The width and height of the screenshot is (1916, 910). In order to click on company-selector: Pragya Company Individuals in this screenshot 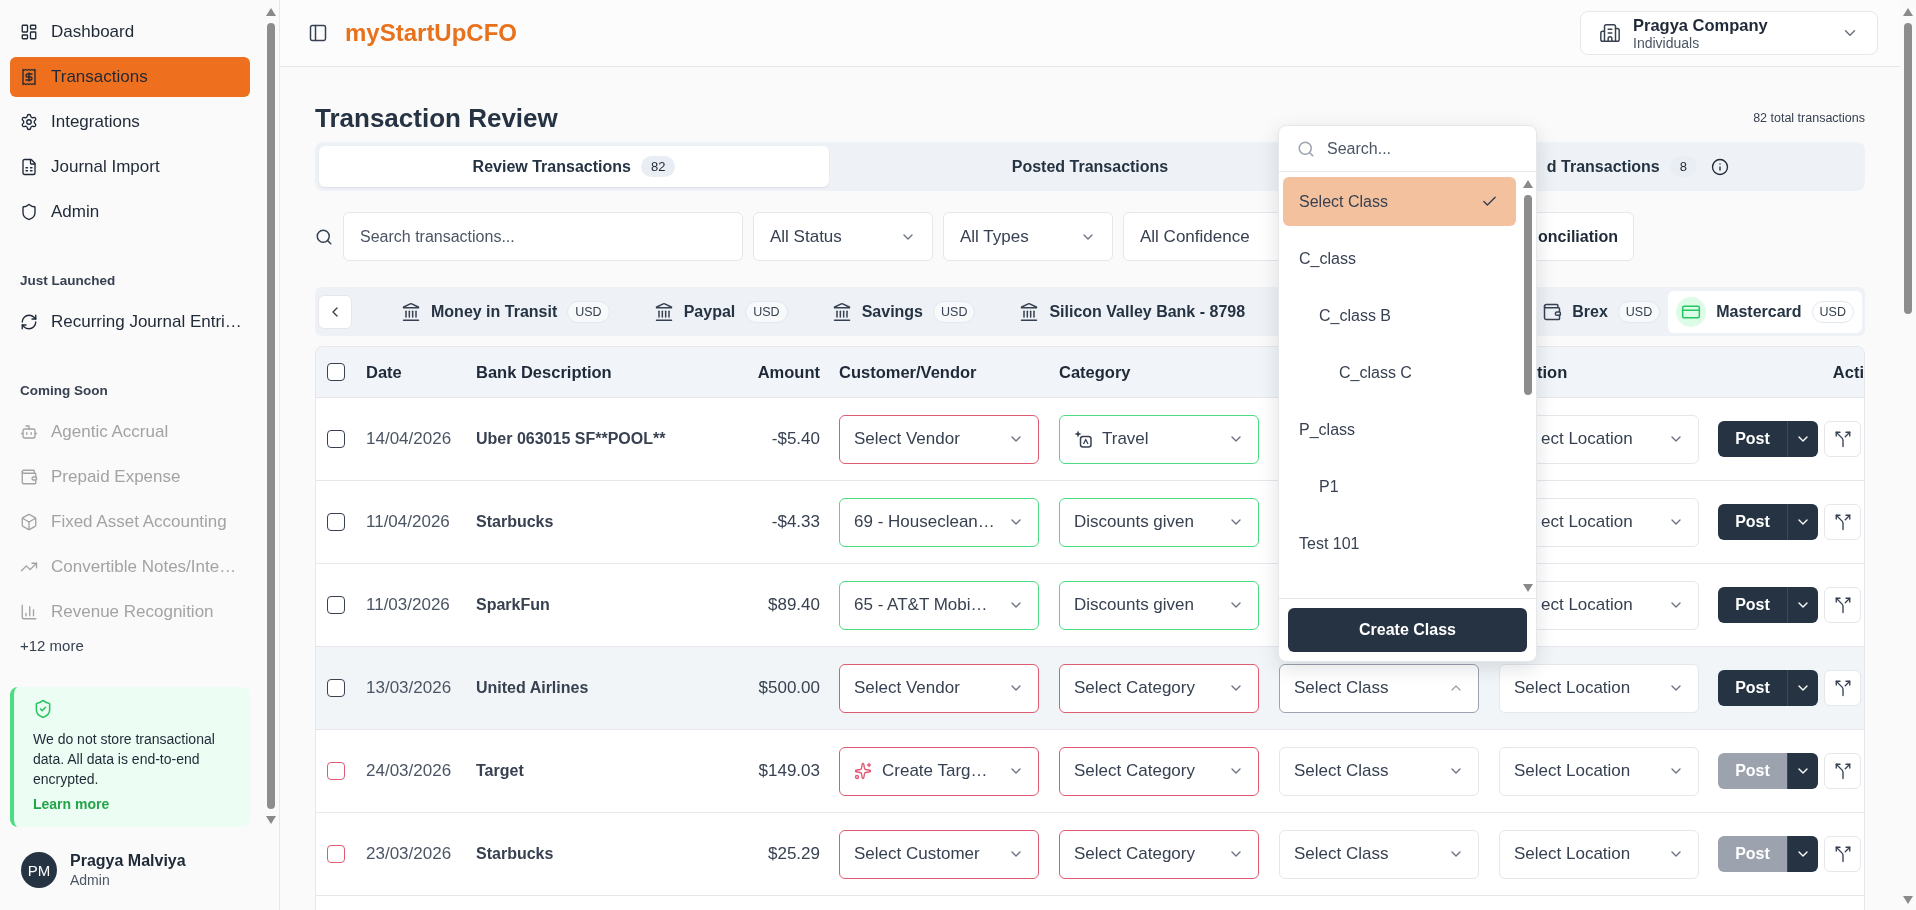, I will do `click(1729, 33)`.